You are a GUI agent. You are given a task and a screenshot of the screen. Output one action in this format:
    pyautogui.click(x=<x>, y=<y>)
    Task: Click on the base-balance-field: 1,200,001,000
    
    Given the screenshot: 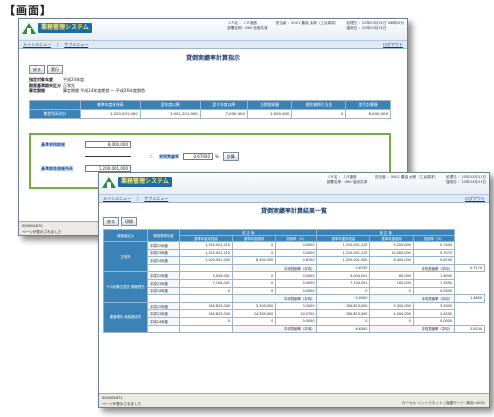 What is the action you would take?
    pyautogui.click(x=108, y=168)
    